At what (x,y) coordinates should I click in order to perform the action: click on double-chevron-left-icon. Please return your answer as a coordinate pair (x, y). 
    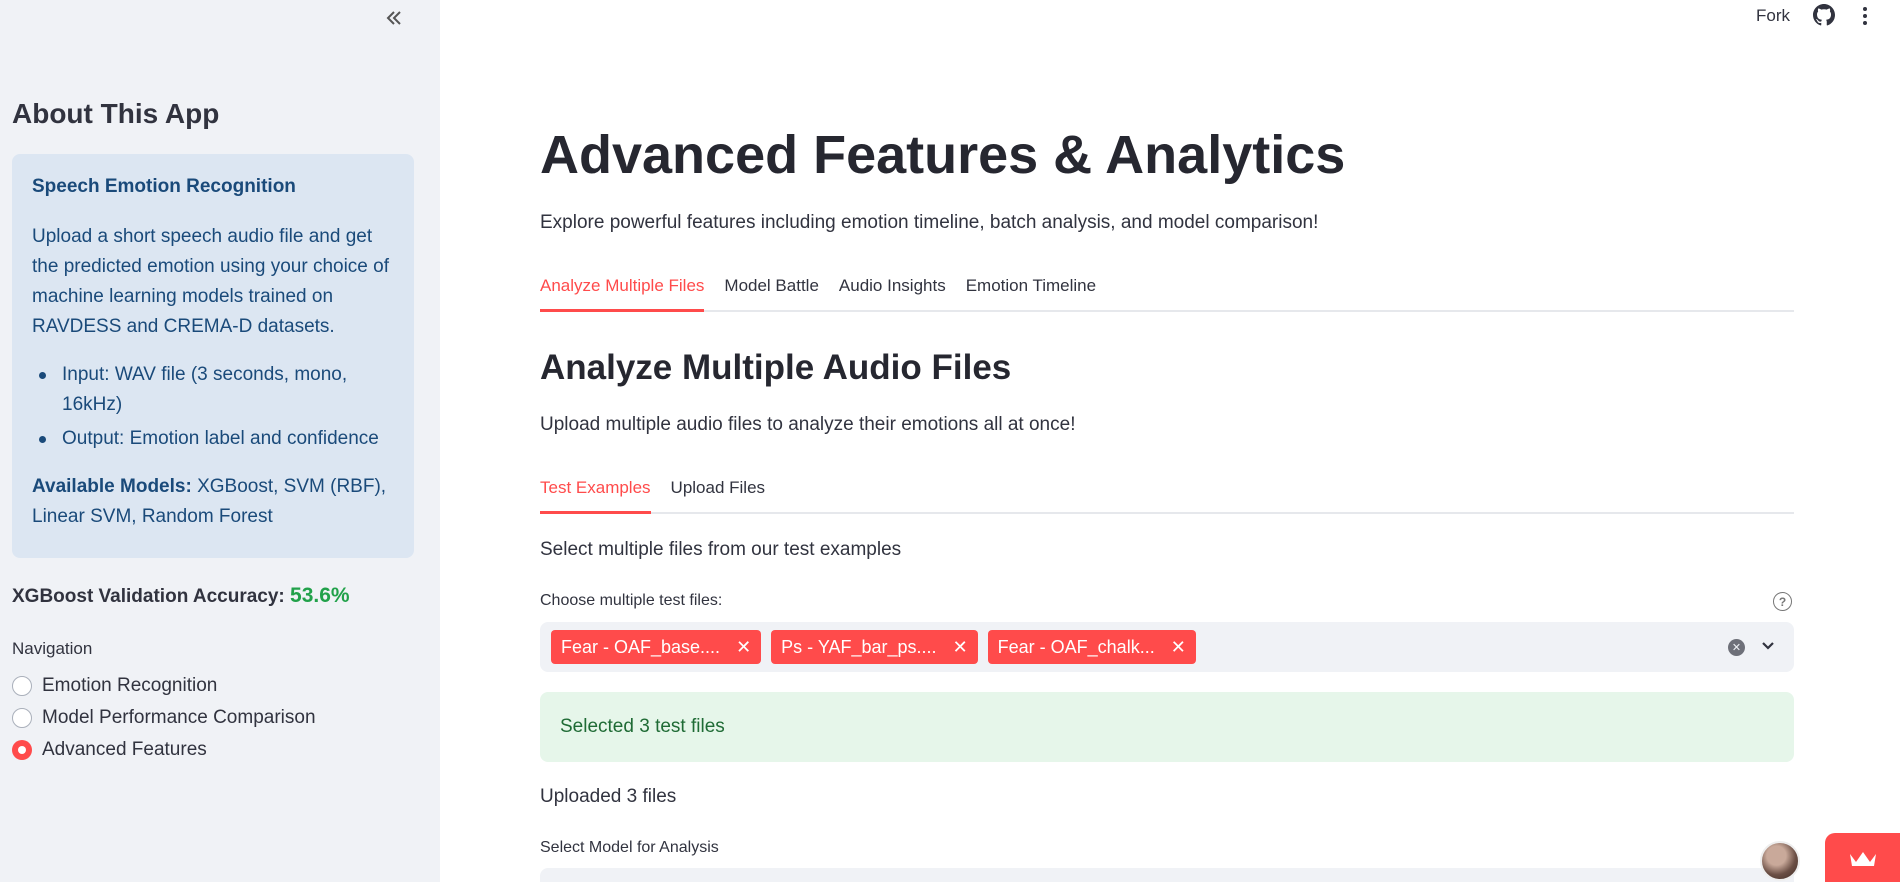
    Looking at the image, I should click on (393, 18).